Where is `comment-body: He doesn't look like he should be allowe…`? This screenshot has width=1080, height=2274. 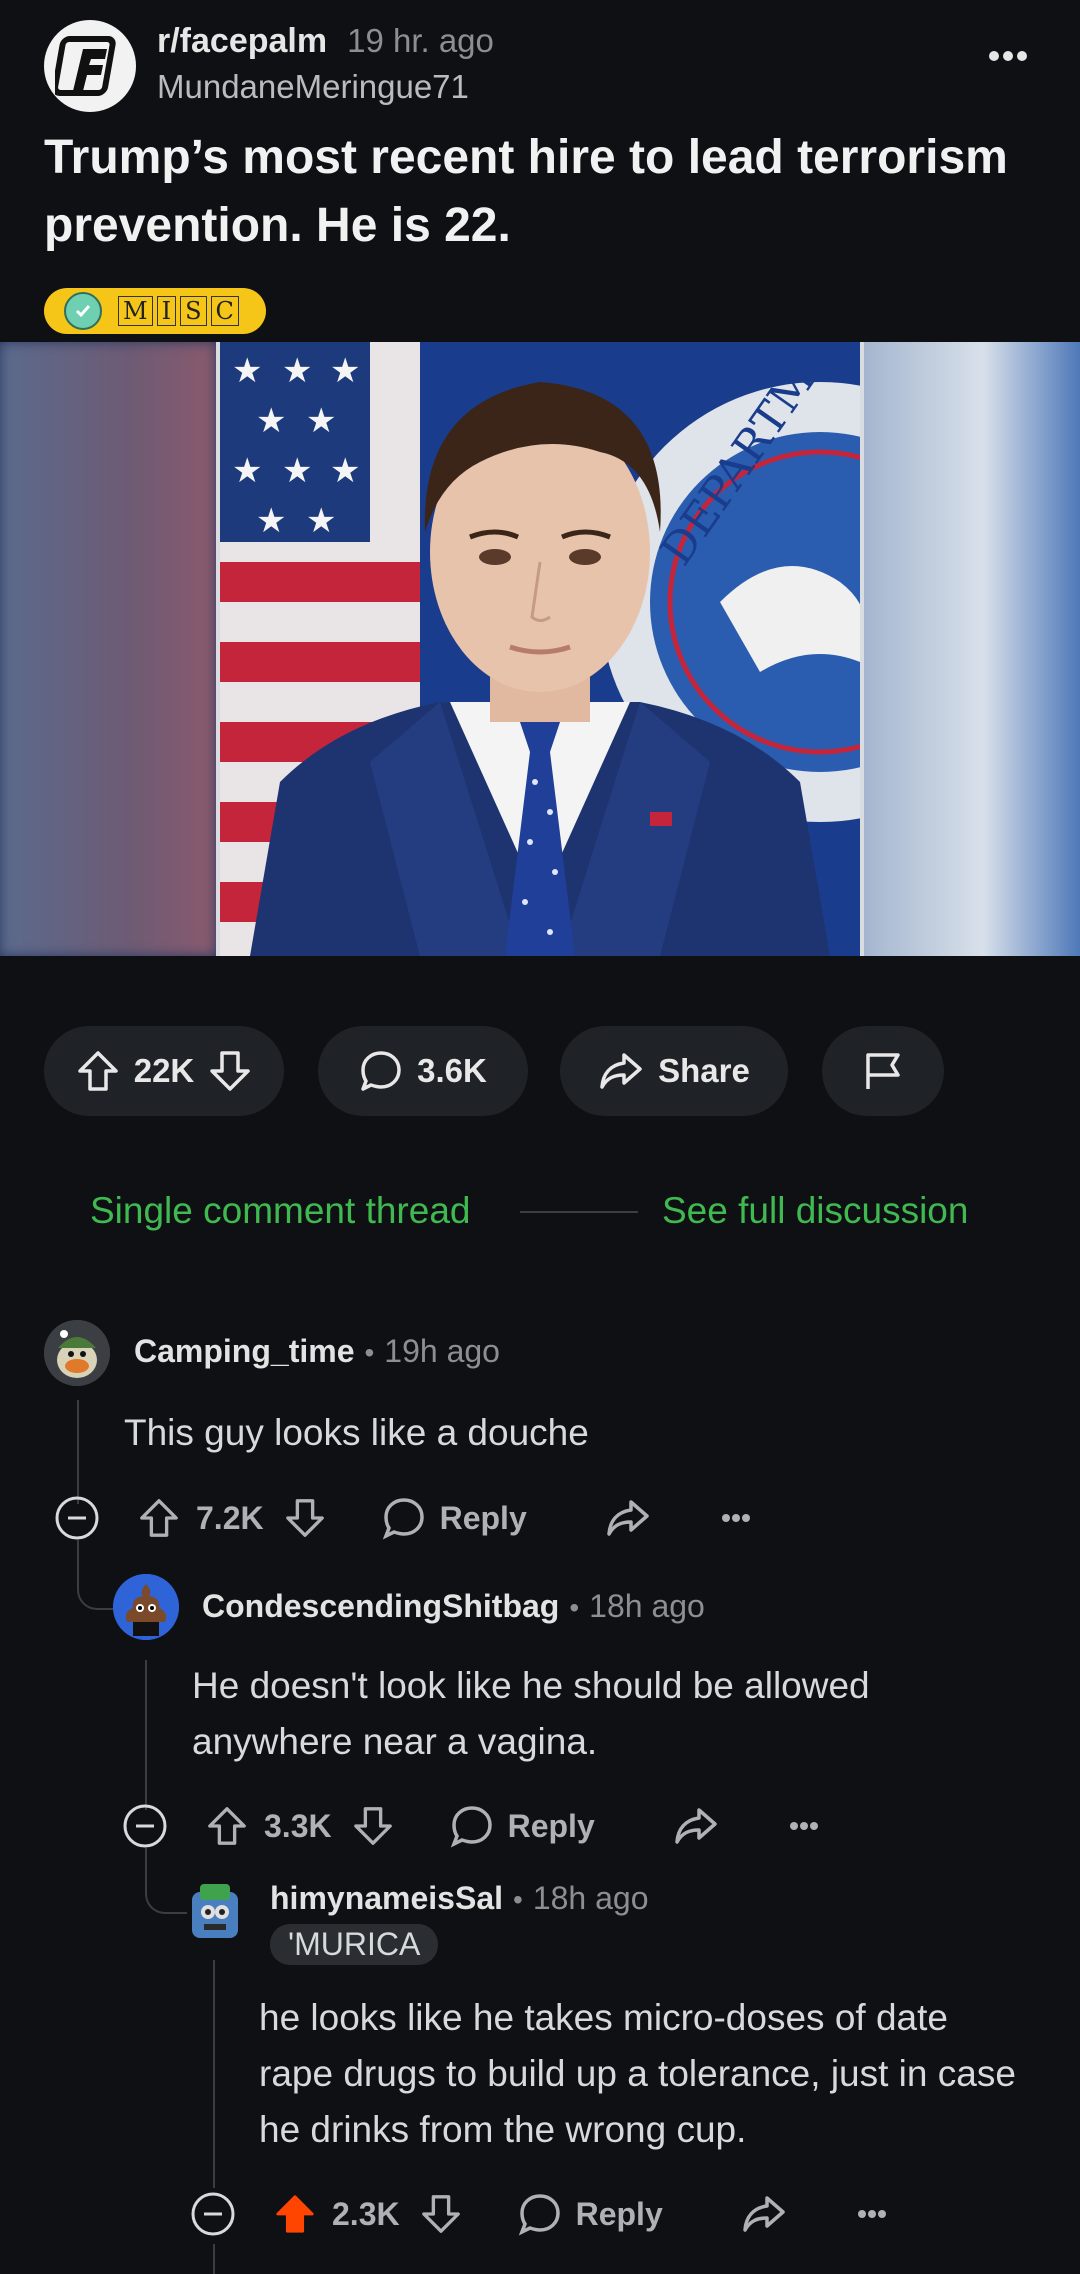 comment-body: He doesn't look like he should be allowe… is located at coordinates (531, 1713).